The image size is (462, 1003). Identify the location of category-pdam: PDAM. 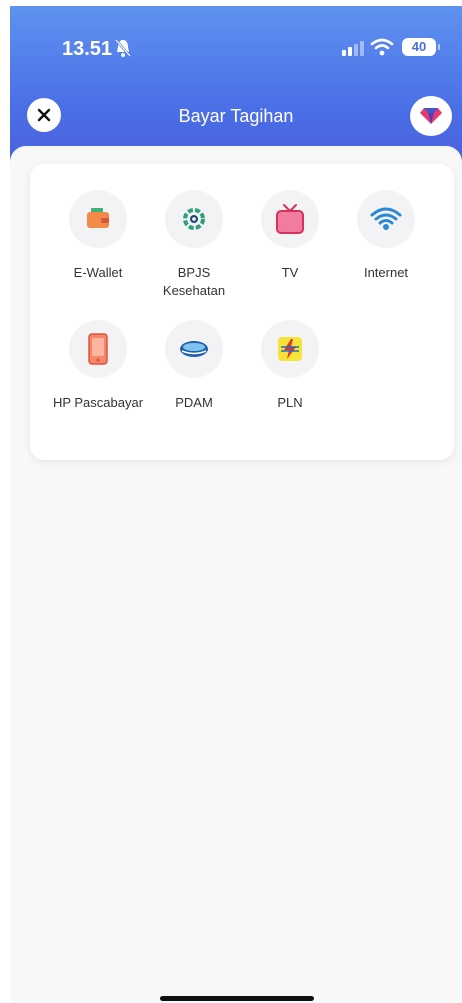
(194, 366).